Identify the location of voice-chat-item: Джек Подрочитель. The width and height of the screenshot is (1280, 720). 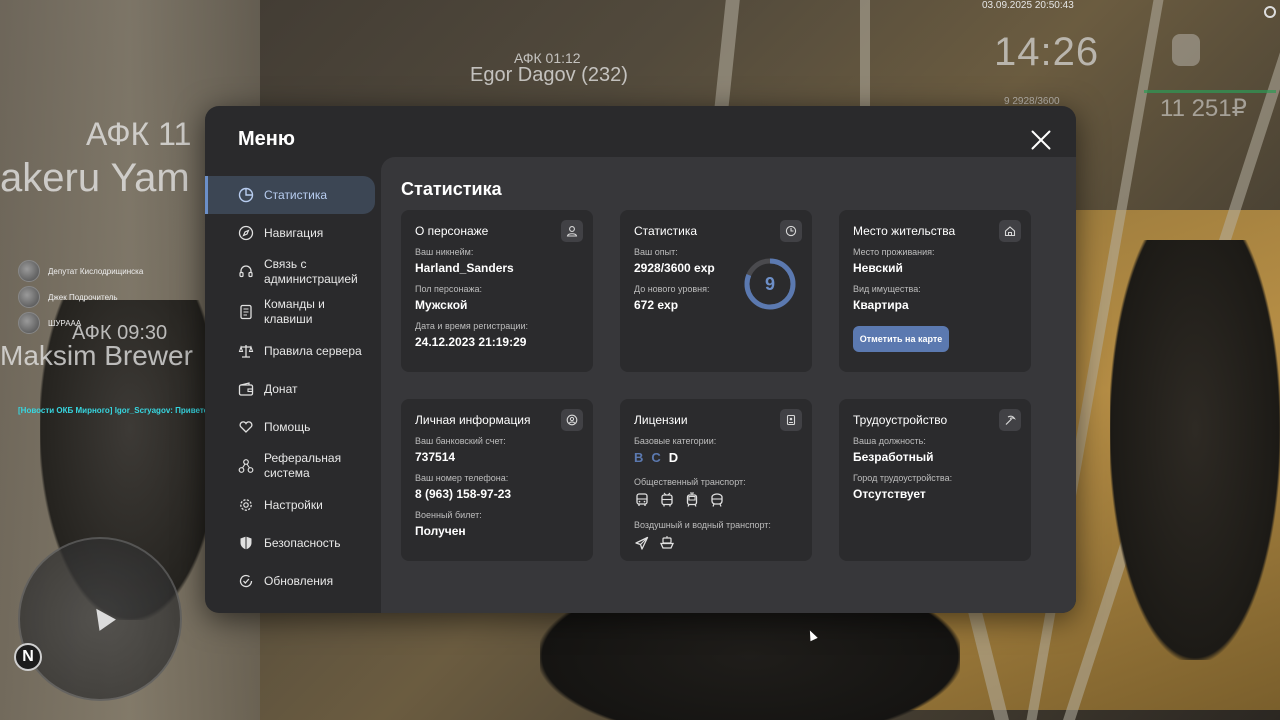
(80, 297).